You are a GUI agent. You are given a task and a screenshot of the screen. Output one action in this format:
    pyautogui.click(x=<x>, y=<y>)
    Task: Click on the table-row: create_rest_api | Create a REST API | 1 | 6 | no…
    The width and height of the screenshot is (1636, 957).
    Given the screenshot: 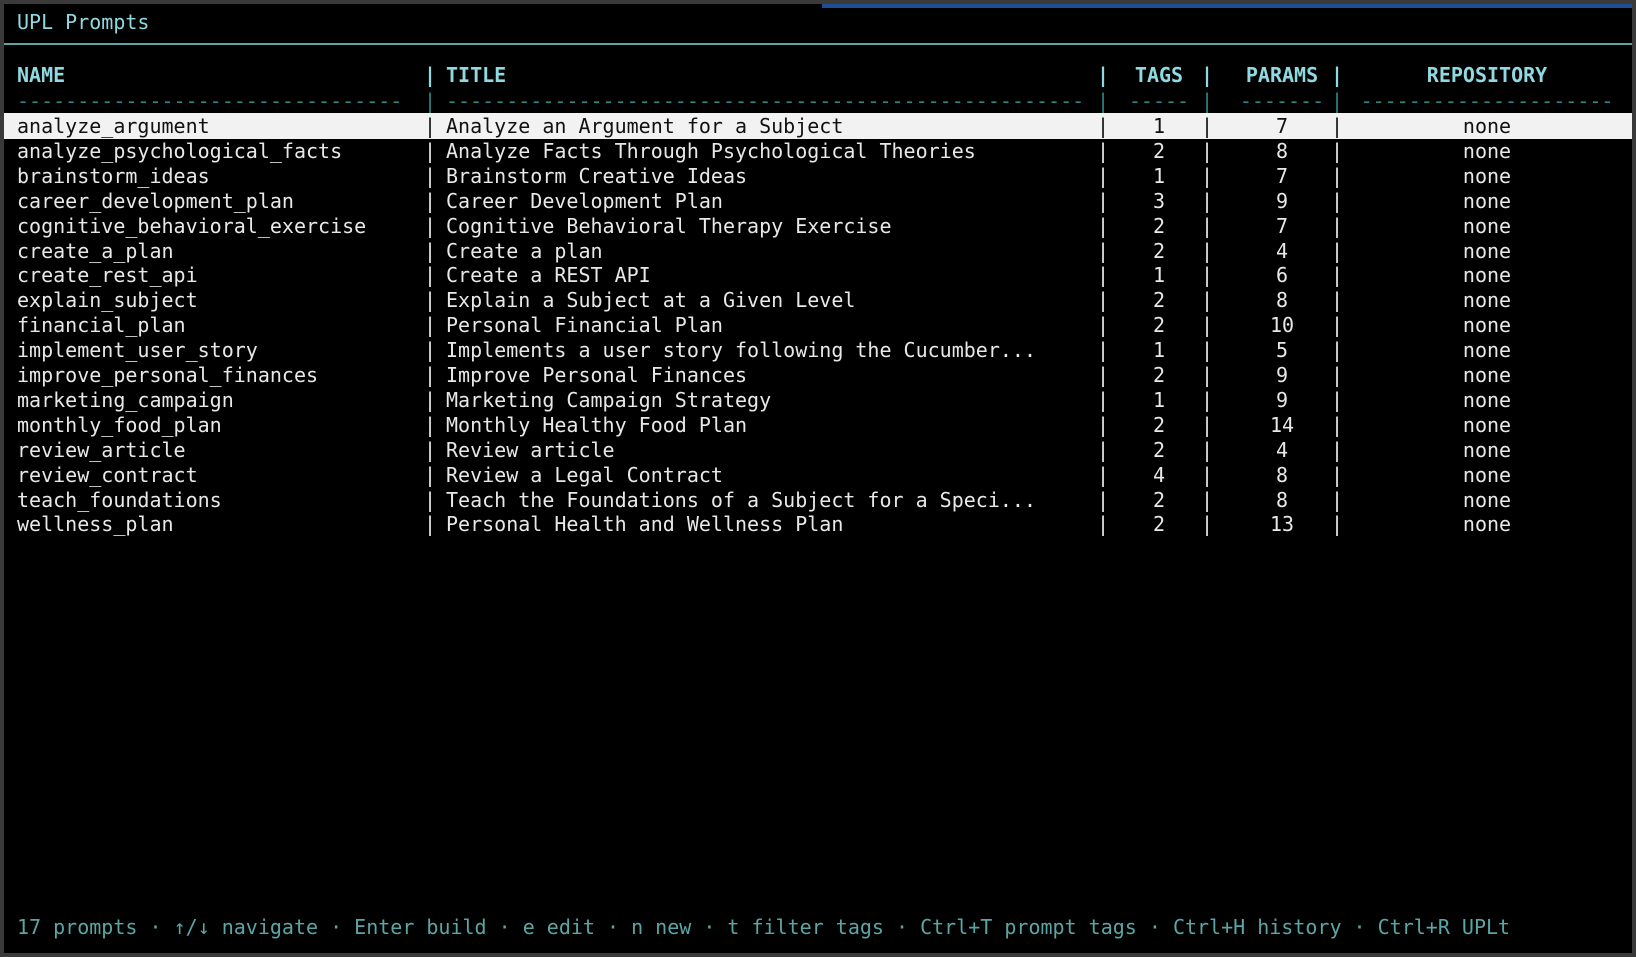 What is the action you would take?
    pyautogui.click(x=818, y=275)
    